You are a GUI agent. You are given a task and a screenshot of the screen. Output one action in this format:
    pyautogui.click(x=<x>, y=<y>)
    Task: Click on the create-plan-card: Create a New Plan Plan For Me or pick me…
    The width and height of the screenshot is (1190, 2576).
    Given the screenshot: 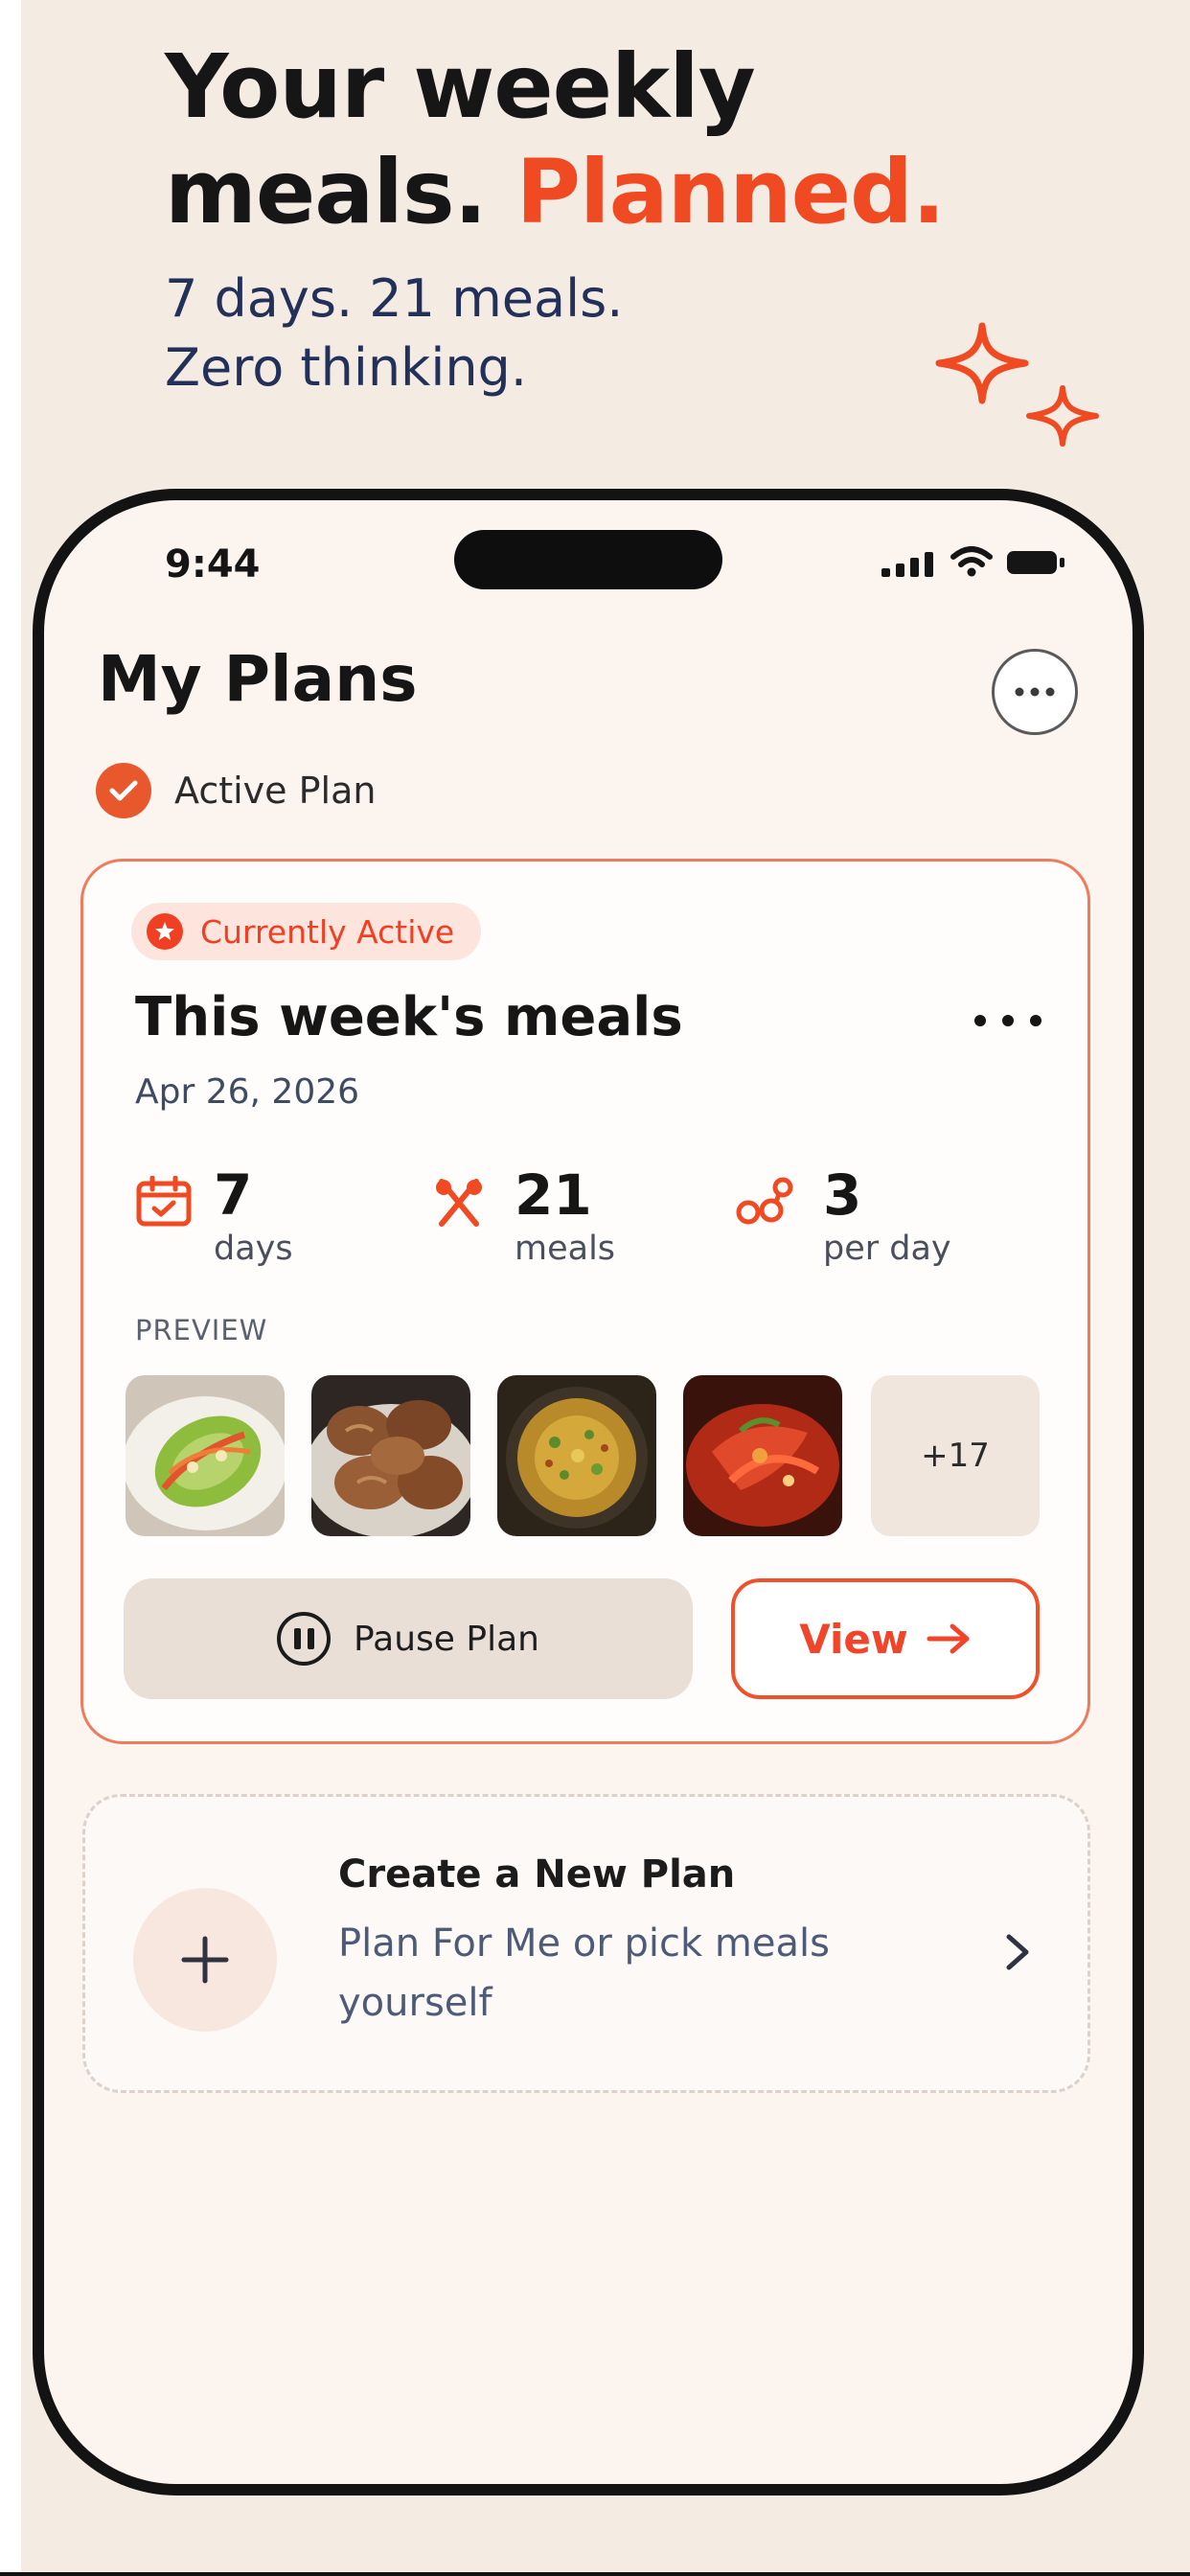 What is the action you would take?
    pyautogui.click(x=586, y=1943)
    